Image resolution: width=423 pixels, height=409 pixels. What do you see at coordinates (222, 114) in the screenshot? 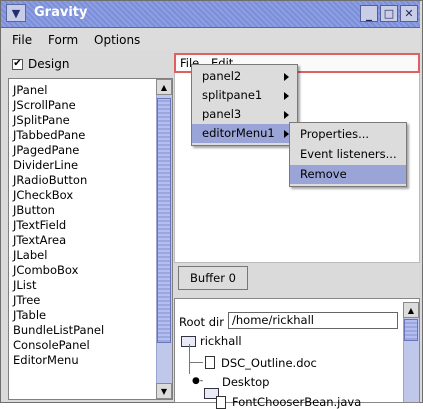
I see `popup-item-label: panel3` at bounding box center [222, 114].